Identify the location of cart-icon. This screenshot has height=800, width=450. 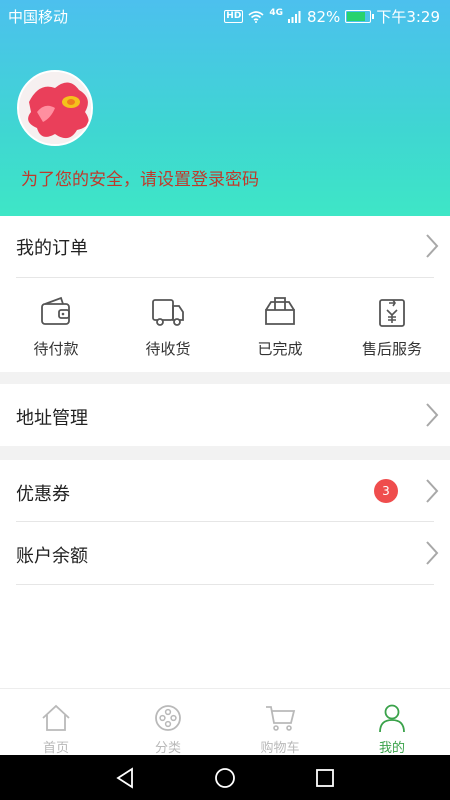
(281, 718).